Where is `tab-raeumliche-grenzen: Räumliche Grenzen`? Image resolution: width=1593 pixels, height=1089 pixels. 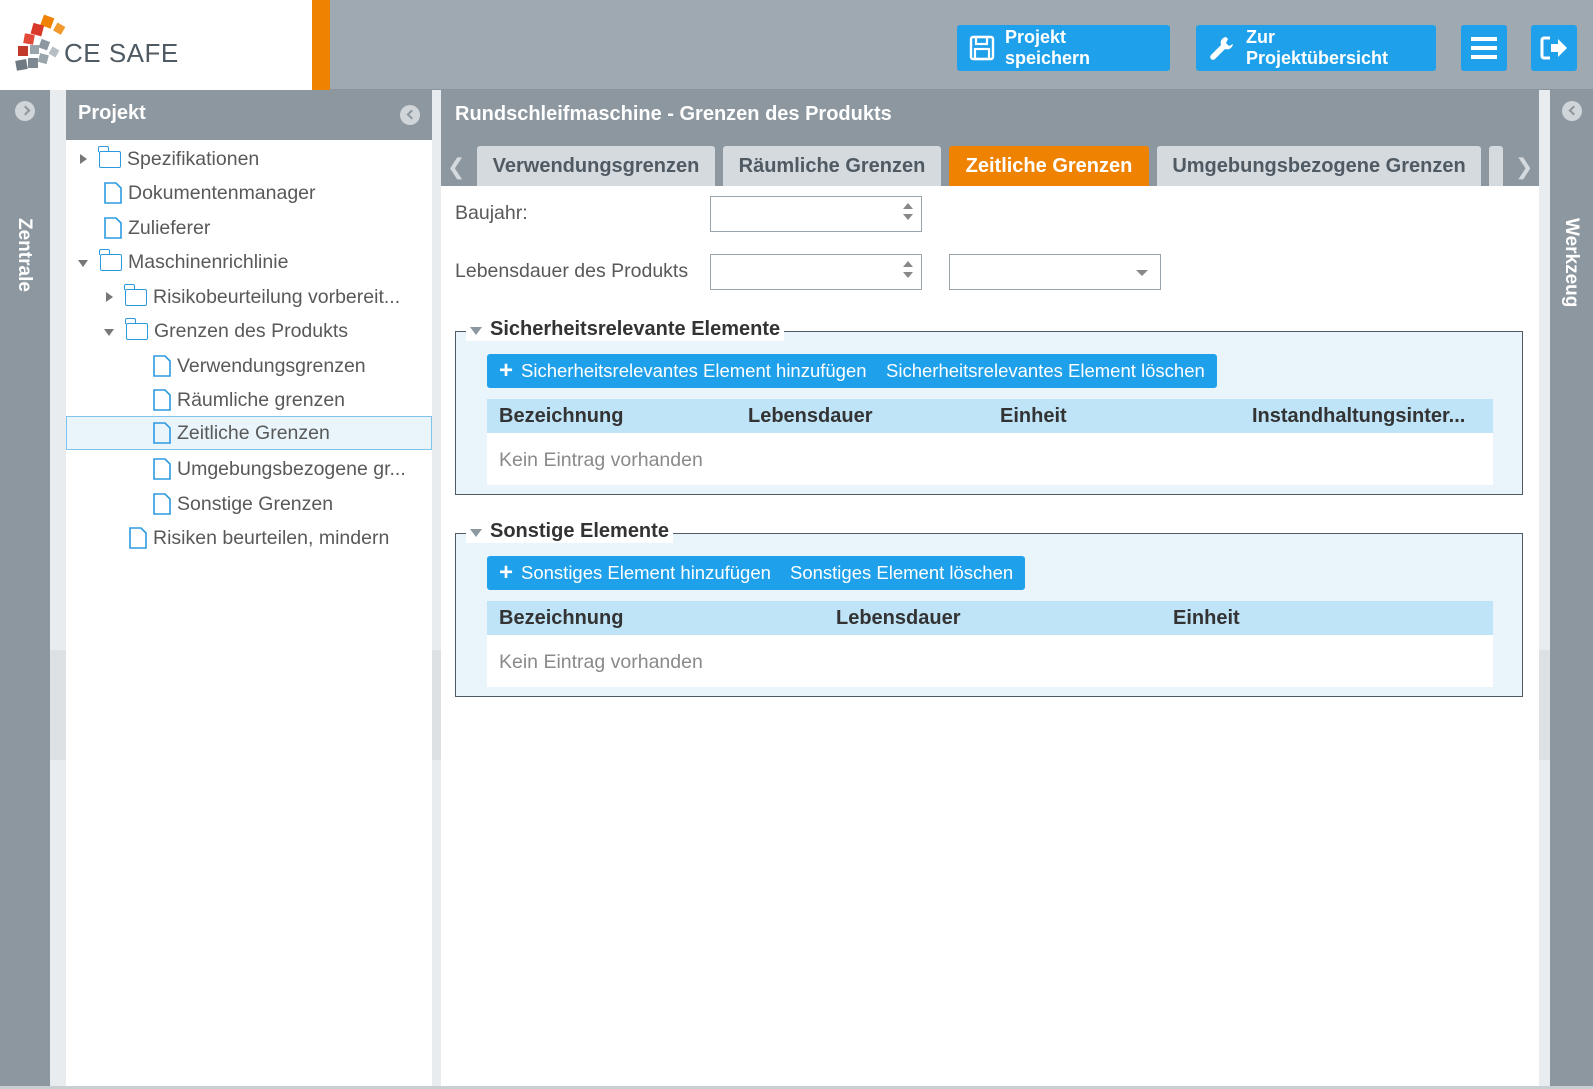 tab-raeumliche-grenzen: Räumliche Grenzen is located at coordinates (832, 166).